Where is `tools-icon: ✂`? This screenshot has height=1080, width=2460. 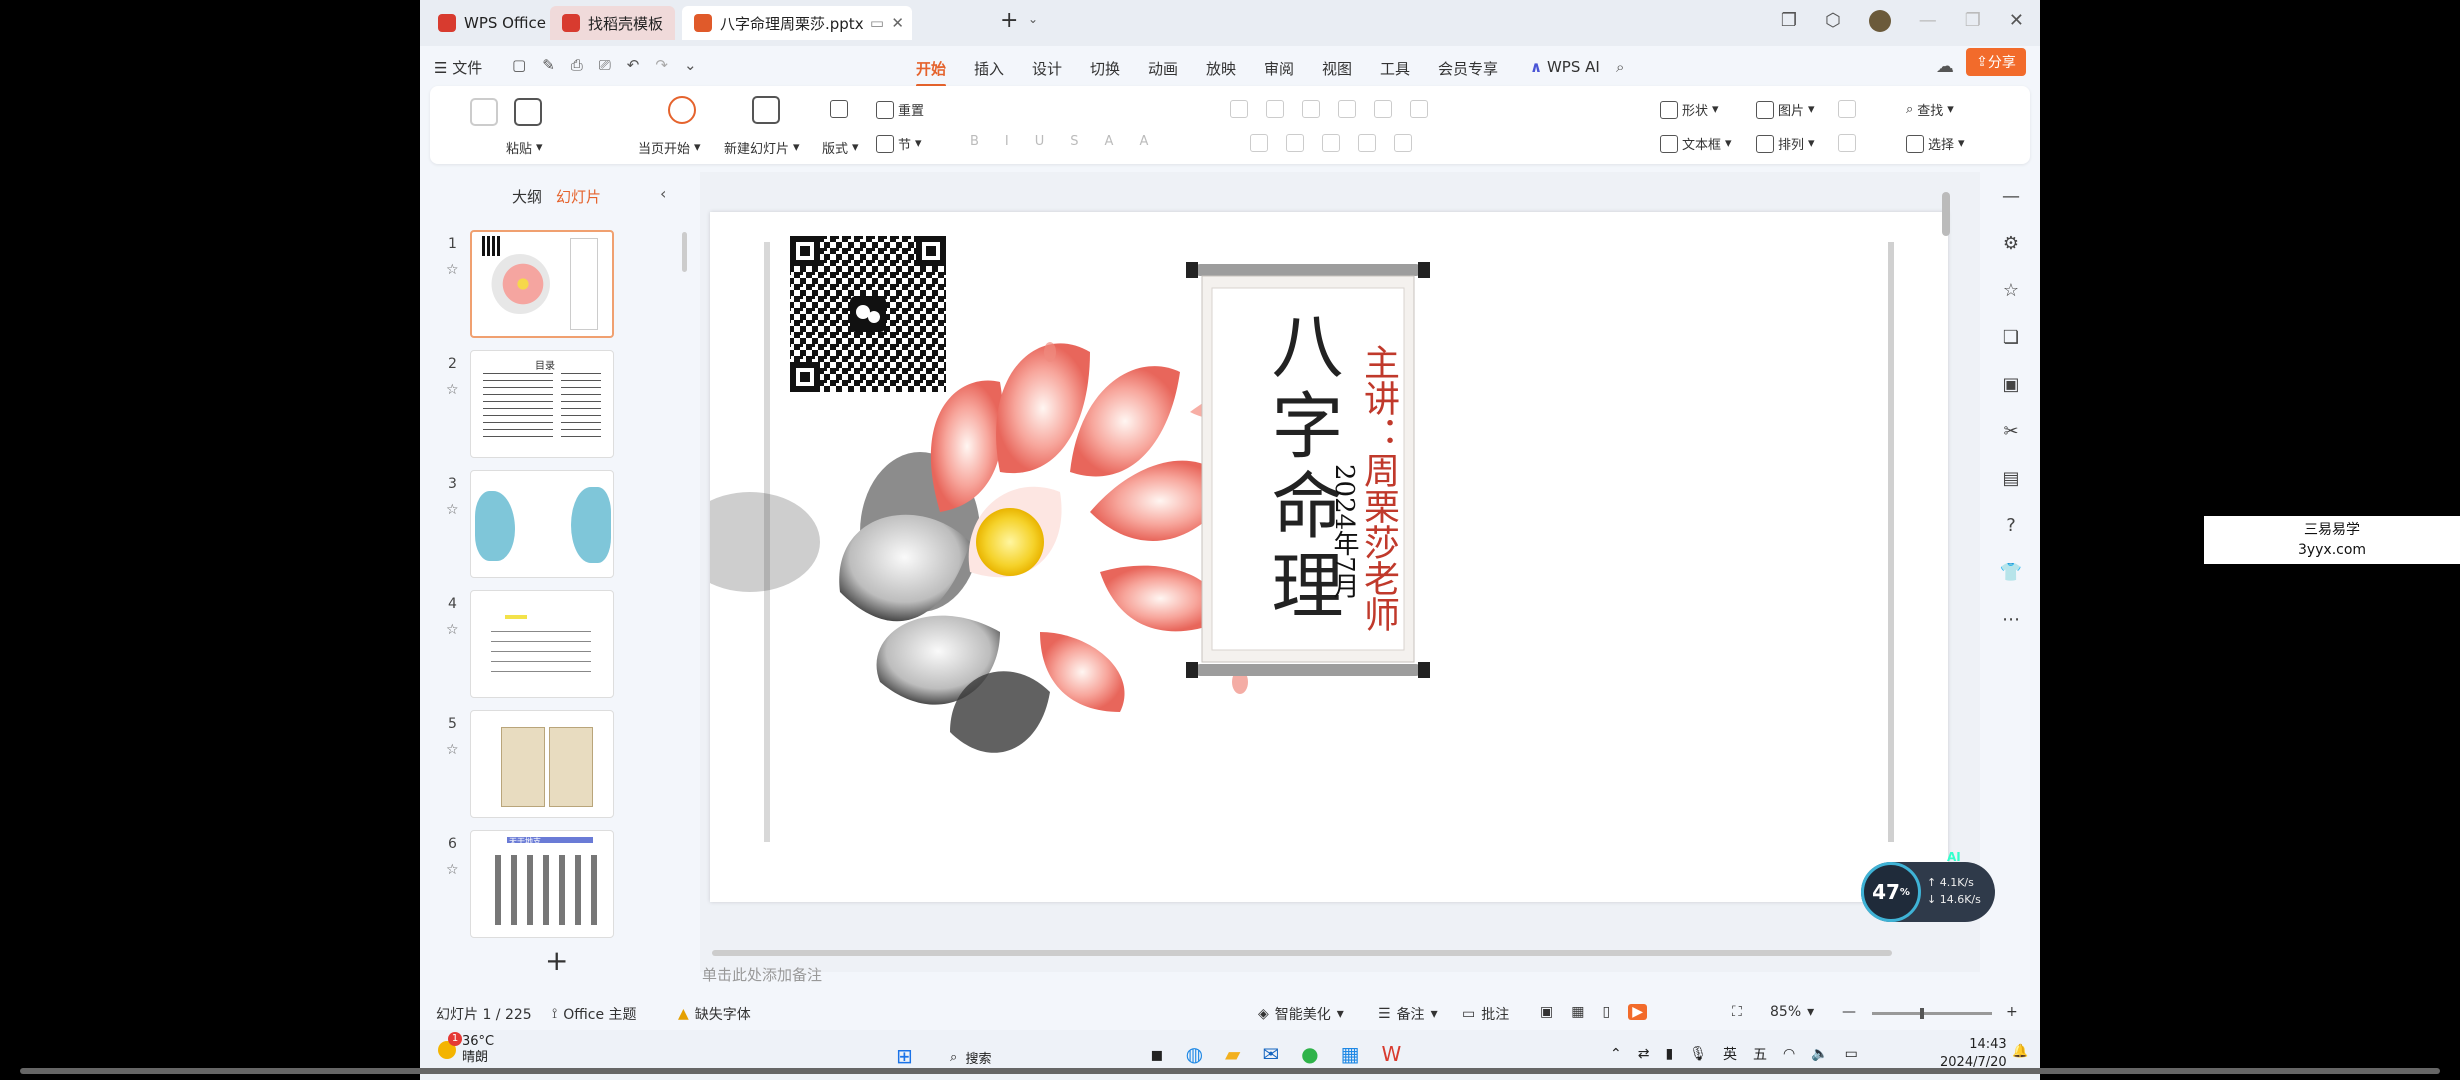
tools-icon: ✂ is located at coordinates (2010, 431).